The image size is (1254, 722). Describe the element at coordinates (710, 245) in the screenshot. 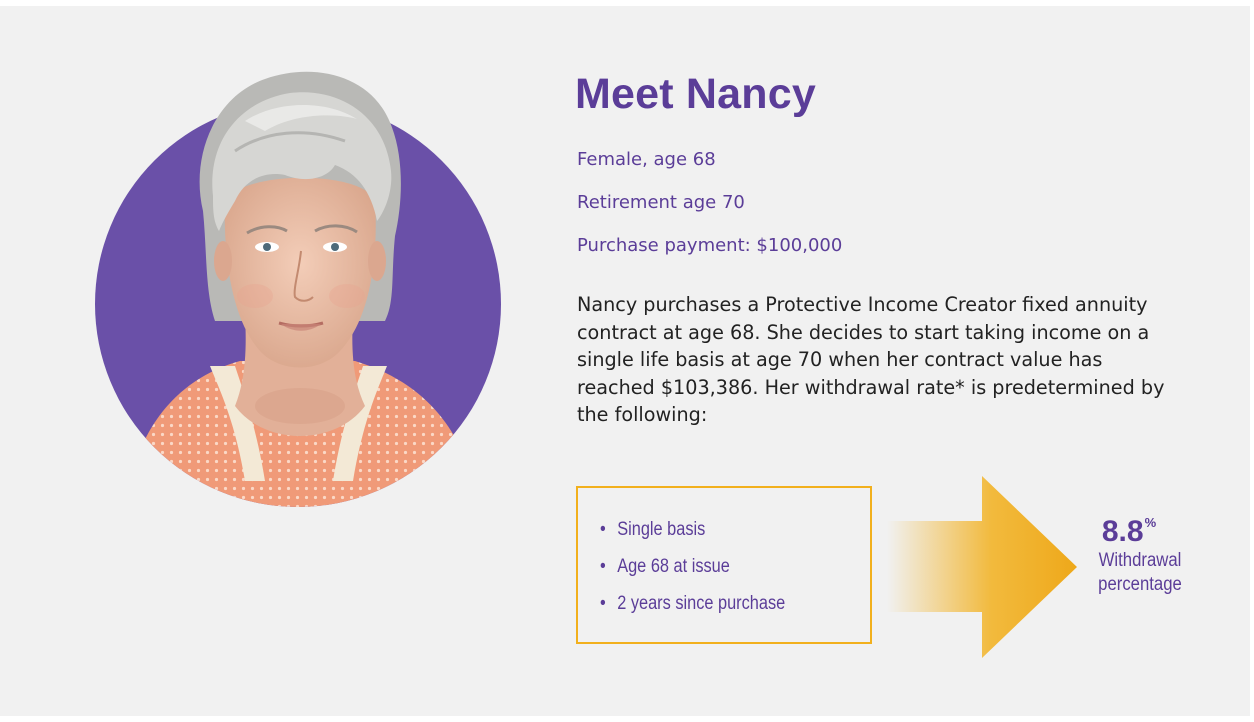

I see `fact-purchase-payment: Purchase payment: $100,000` at that location.